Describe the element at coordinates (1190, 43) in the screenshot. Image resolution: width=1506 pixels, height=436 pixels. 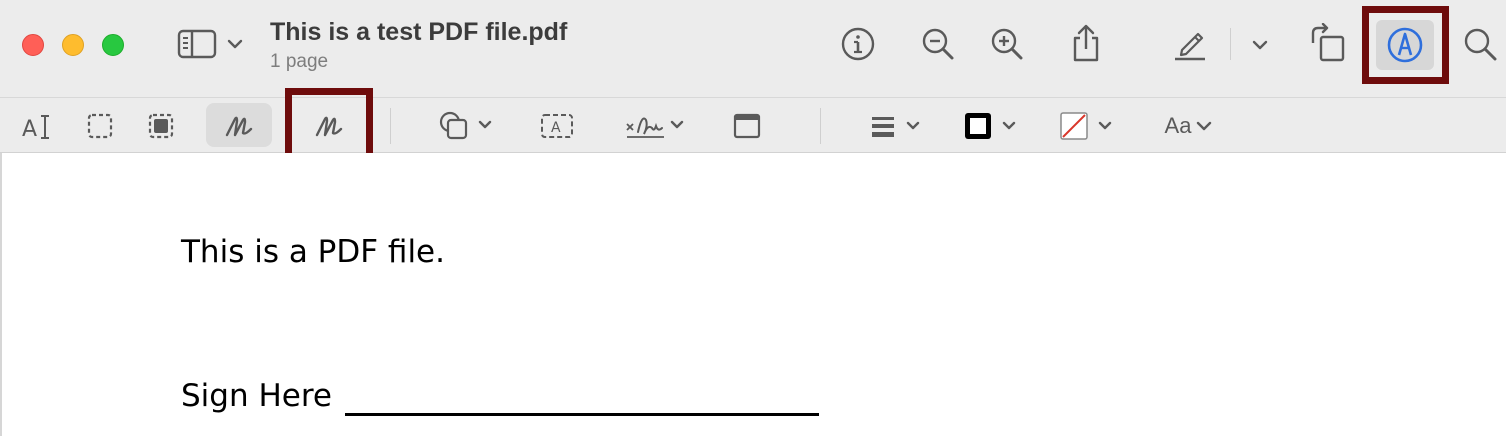
I see `highlight-pen-icon` at that location.